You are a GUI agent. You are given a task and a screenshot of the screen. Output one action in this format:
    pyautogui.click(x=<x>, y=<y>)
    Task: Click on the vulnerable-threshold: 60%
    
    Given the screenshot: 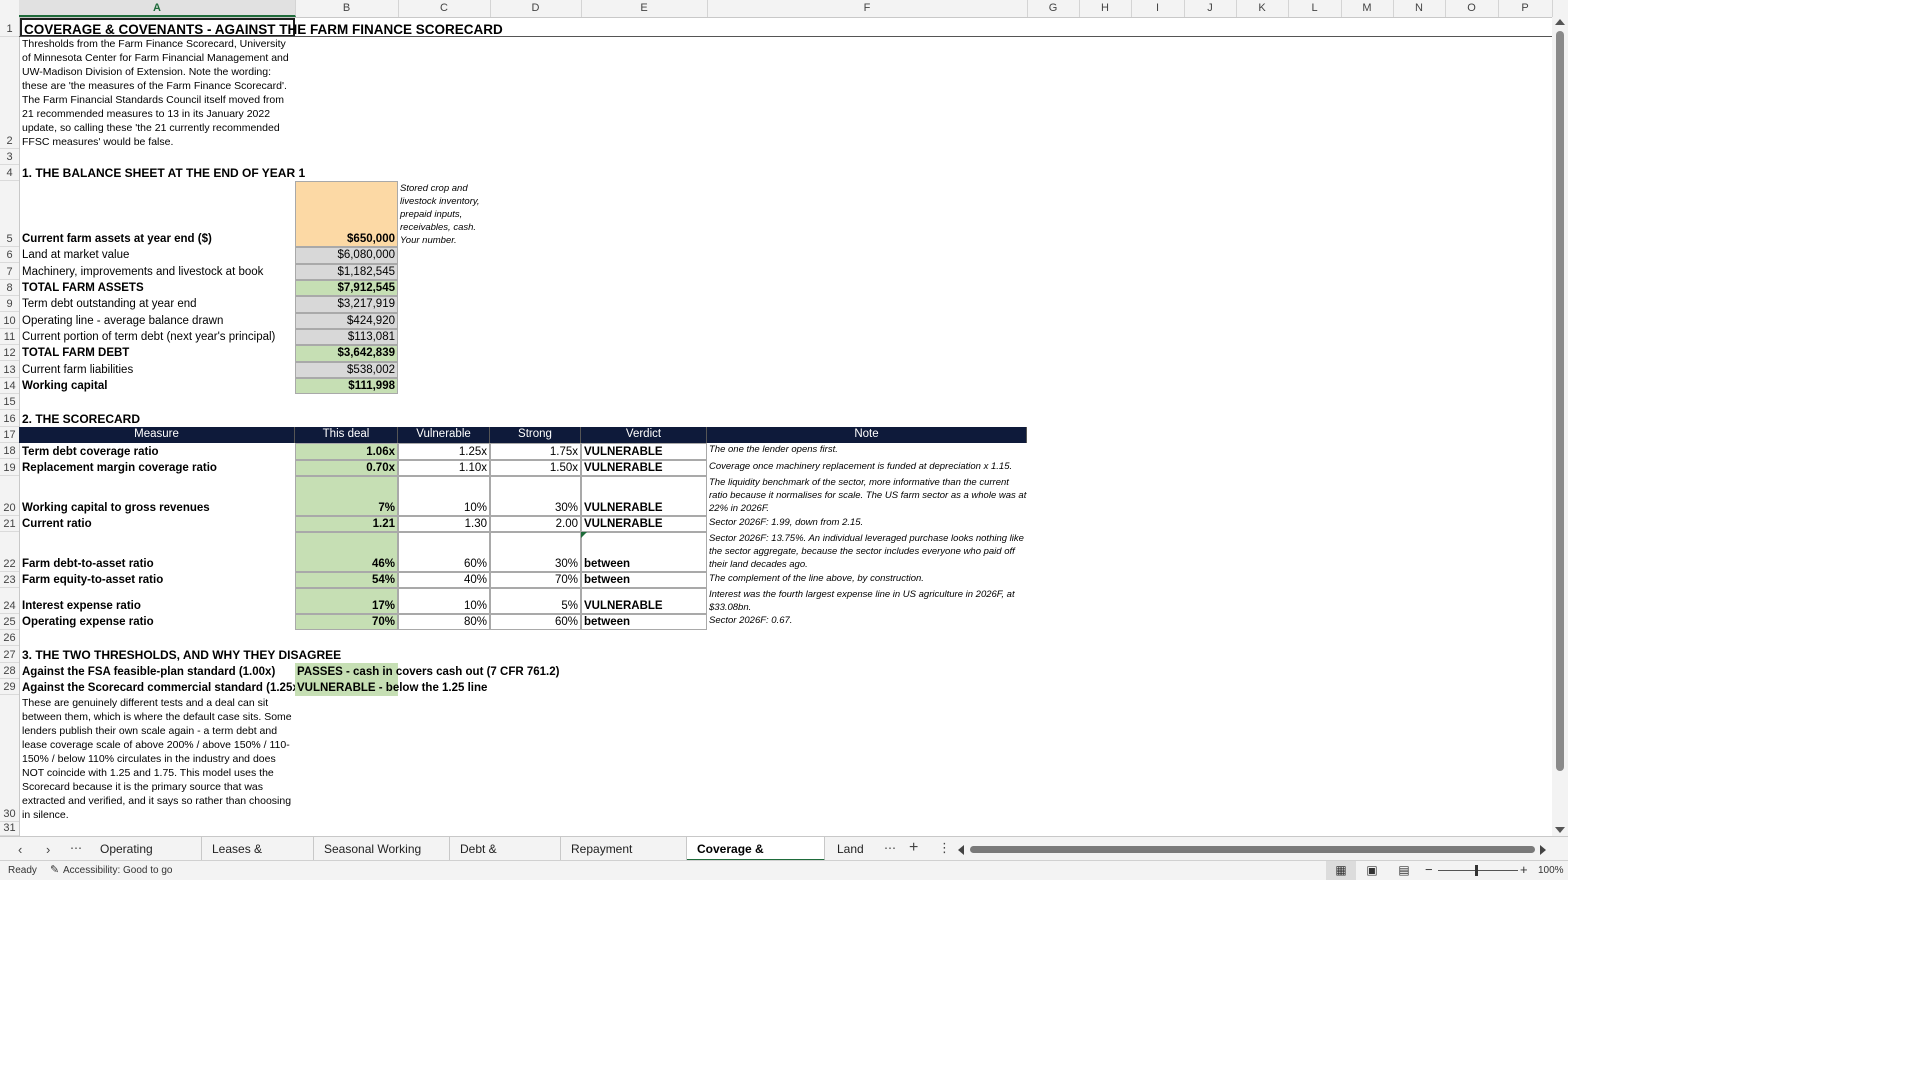 What is the action you would take?
    pyautogui.click(x=444, y=552)
    